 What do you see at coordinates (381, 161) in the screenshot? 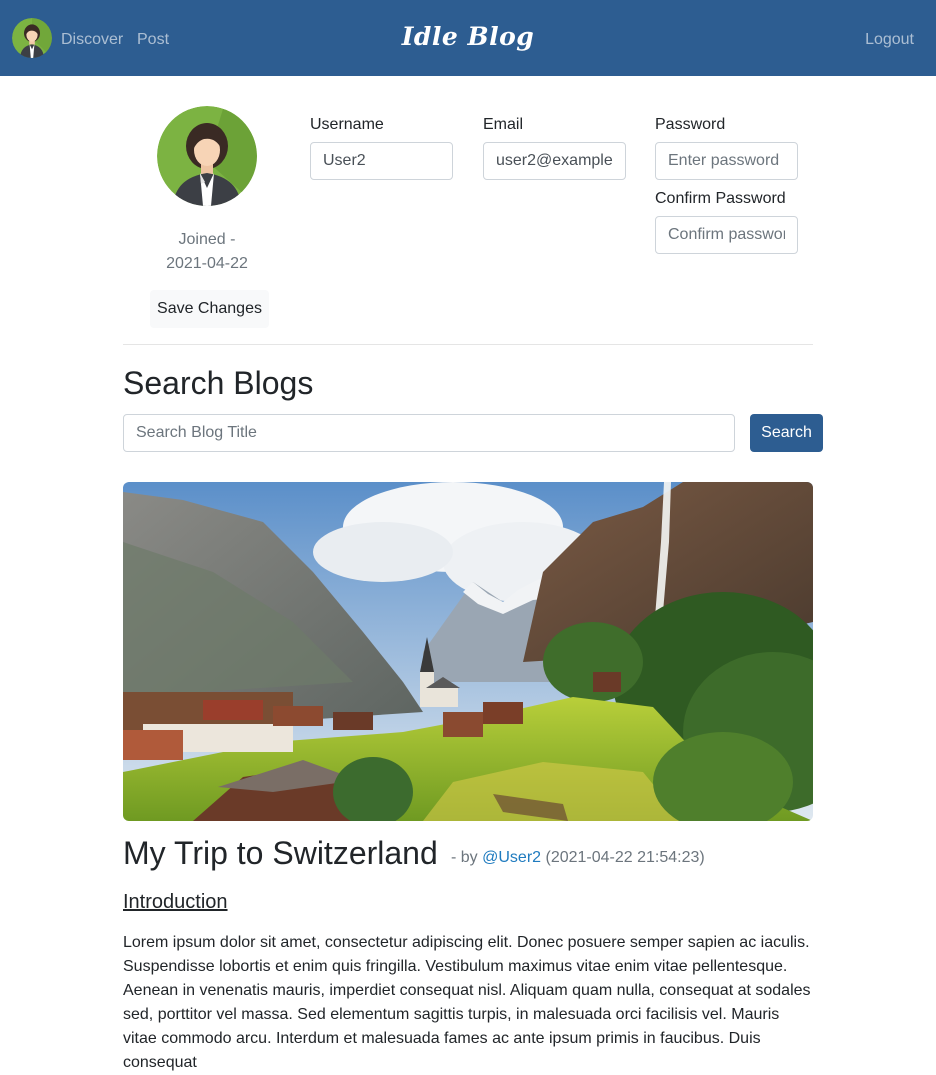
I see `username-field` at bounding box center [381, 161].